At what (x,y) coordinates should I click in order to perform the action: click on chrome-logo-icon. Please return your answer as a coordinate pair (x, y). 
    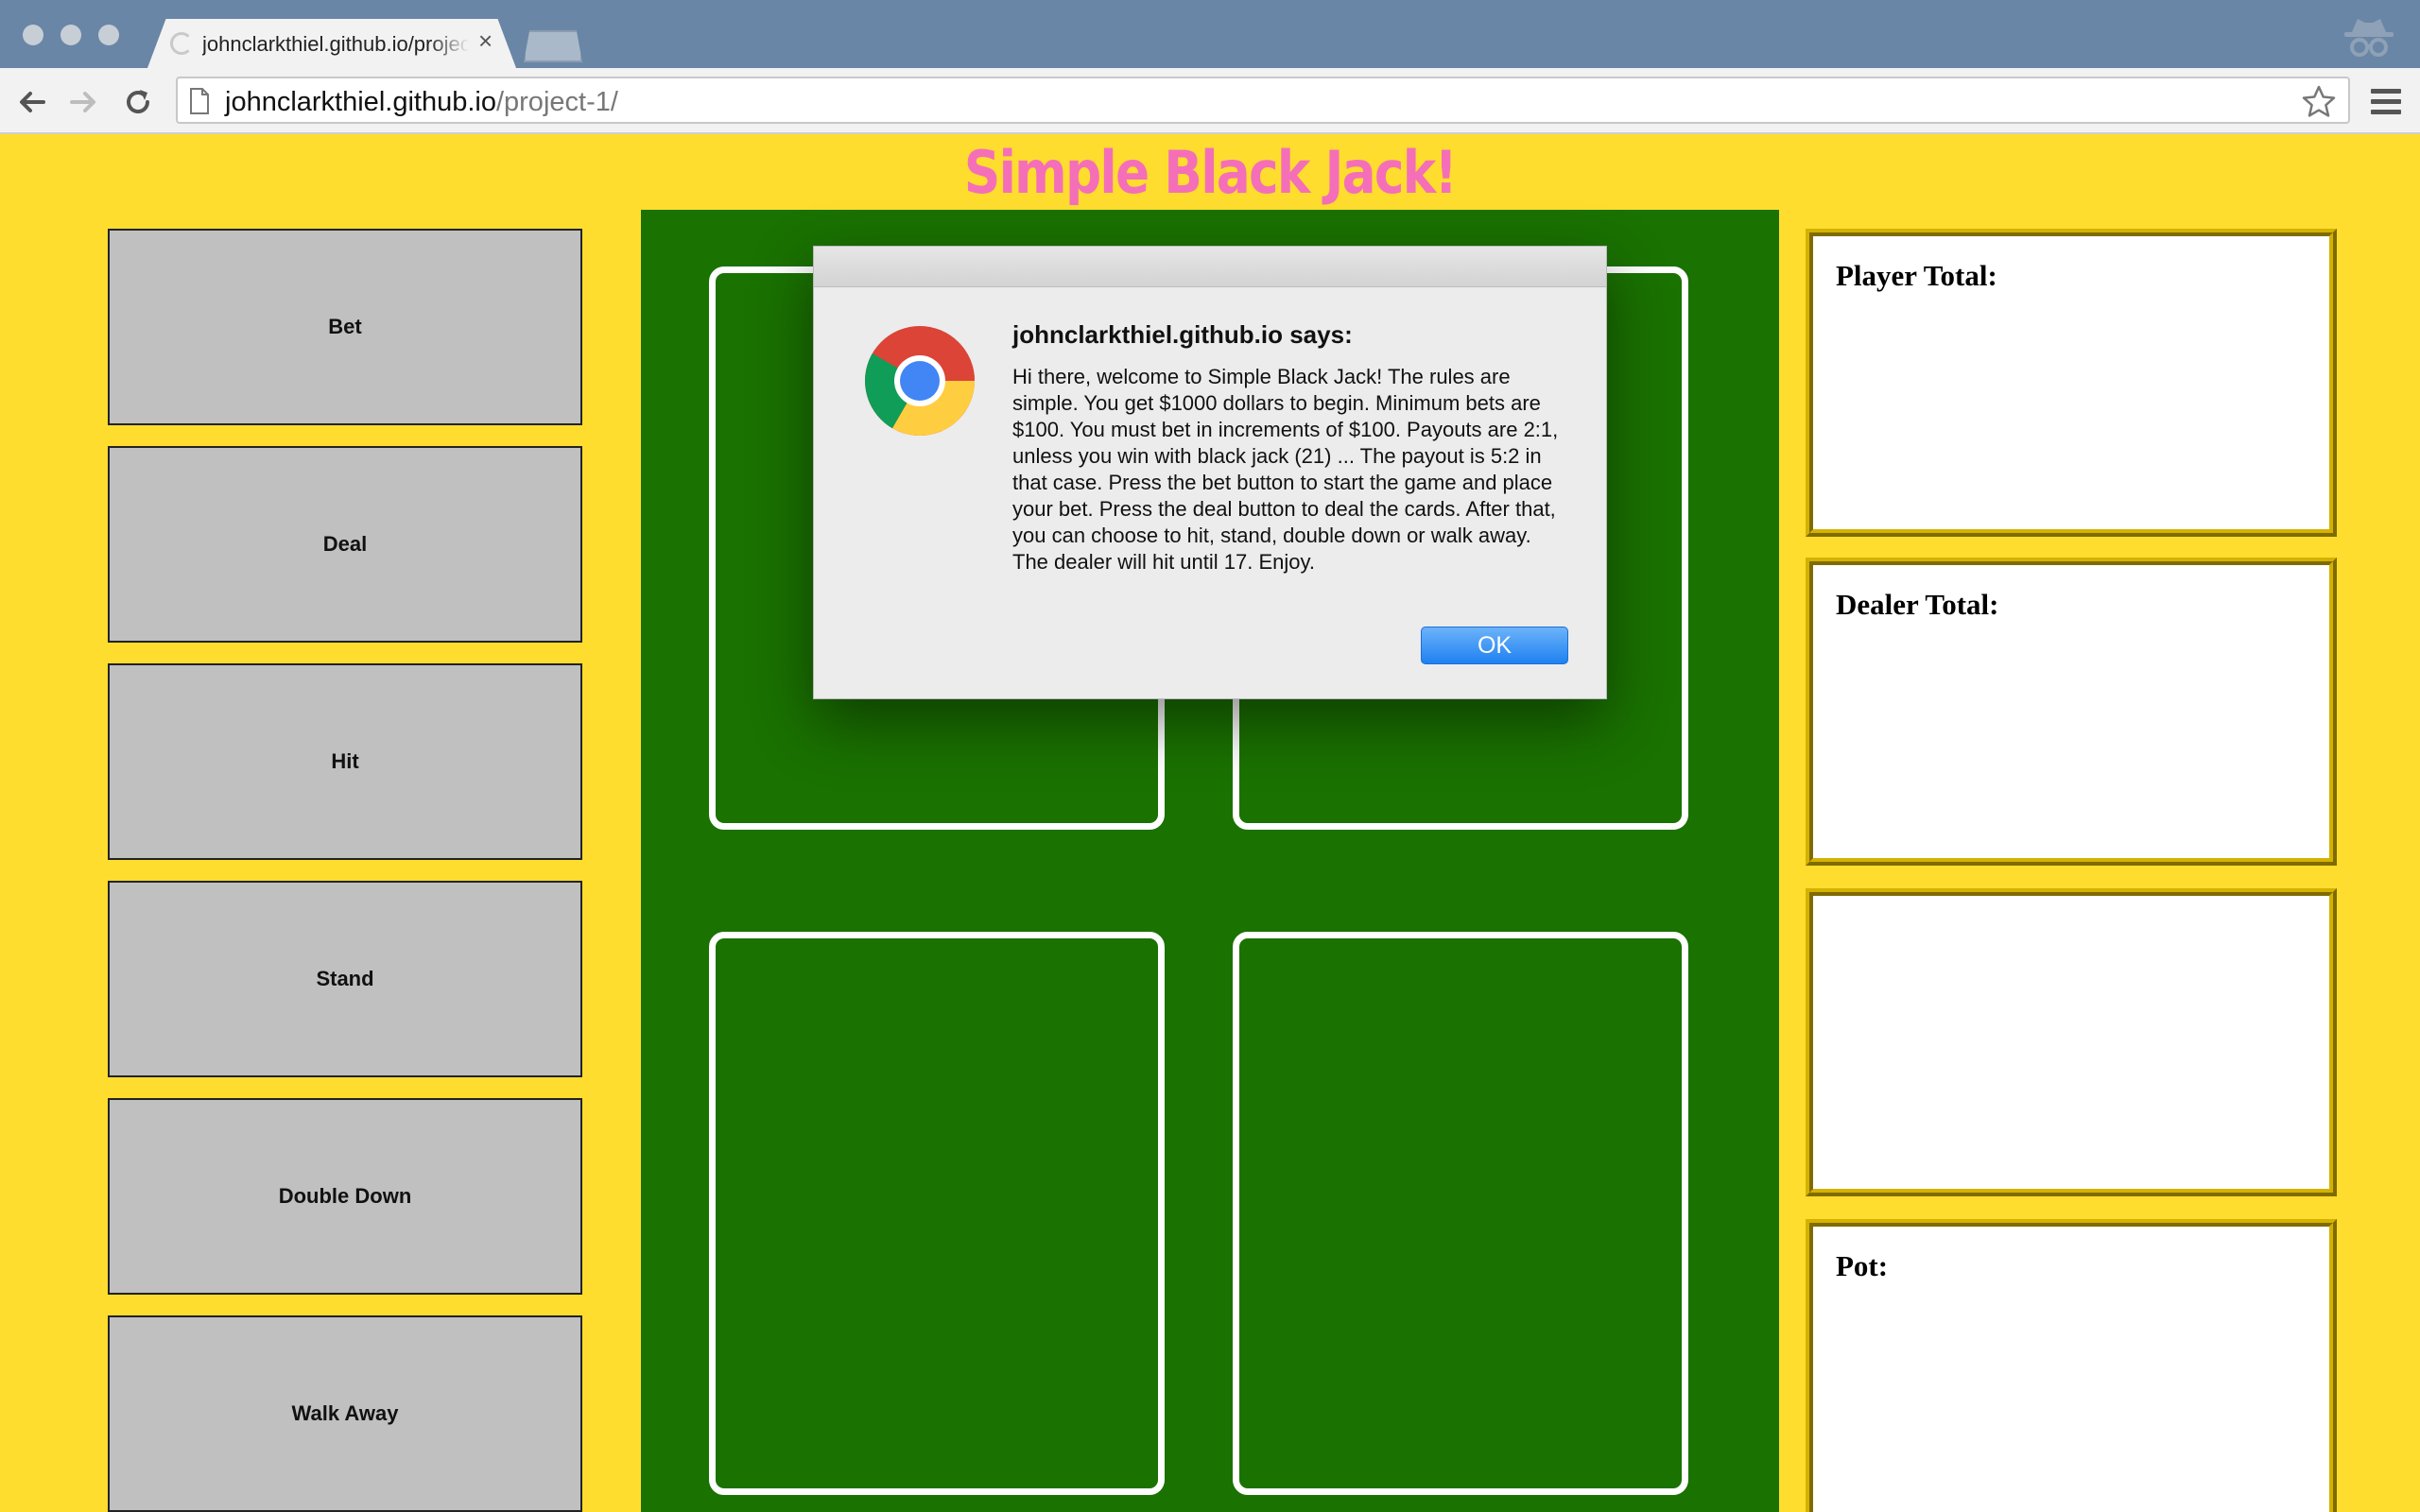
    Looking at the image, I should click on (920, 381).